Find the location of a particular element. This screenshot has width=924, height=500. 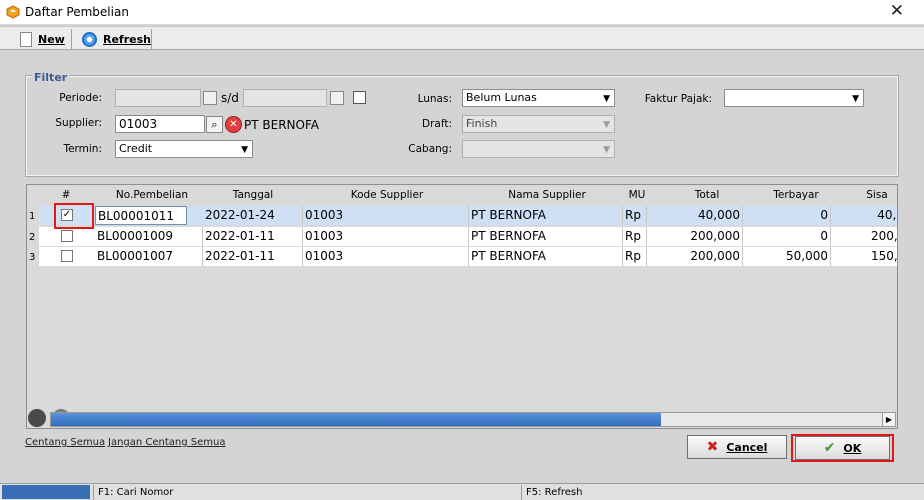

cell-no-pembelian: BL00001007 is located at coordinates (149, 256).